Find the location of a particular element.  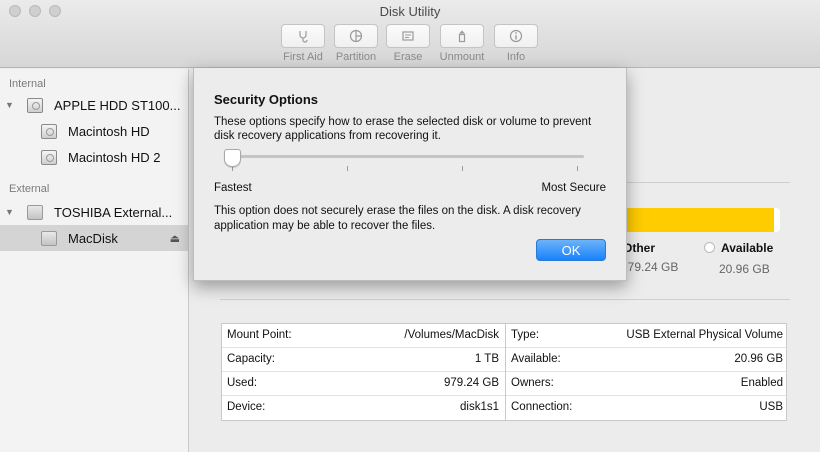

info-label: Info is located at coordinates (516, 57).